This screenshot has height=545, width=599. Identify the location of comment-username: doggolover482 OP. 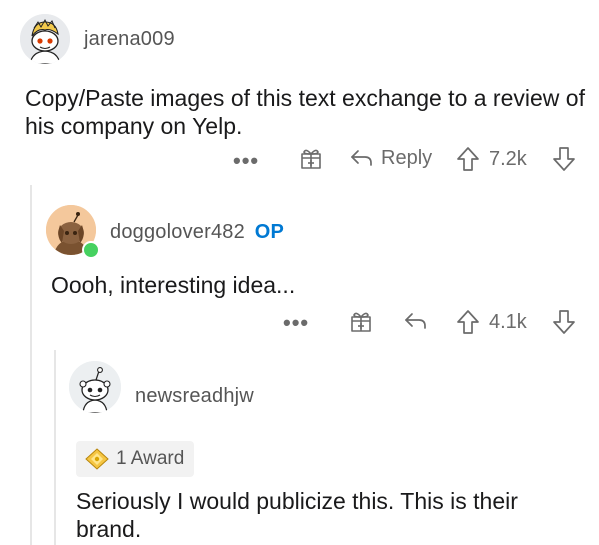
(197, 232).